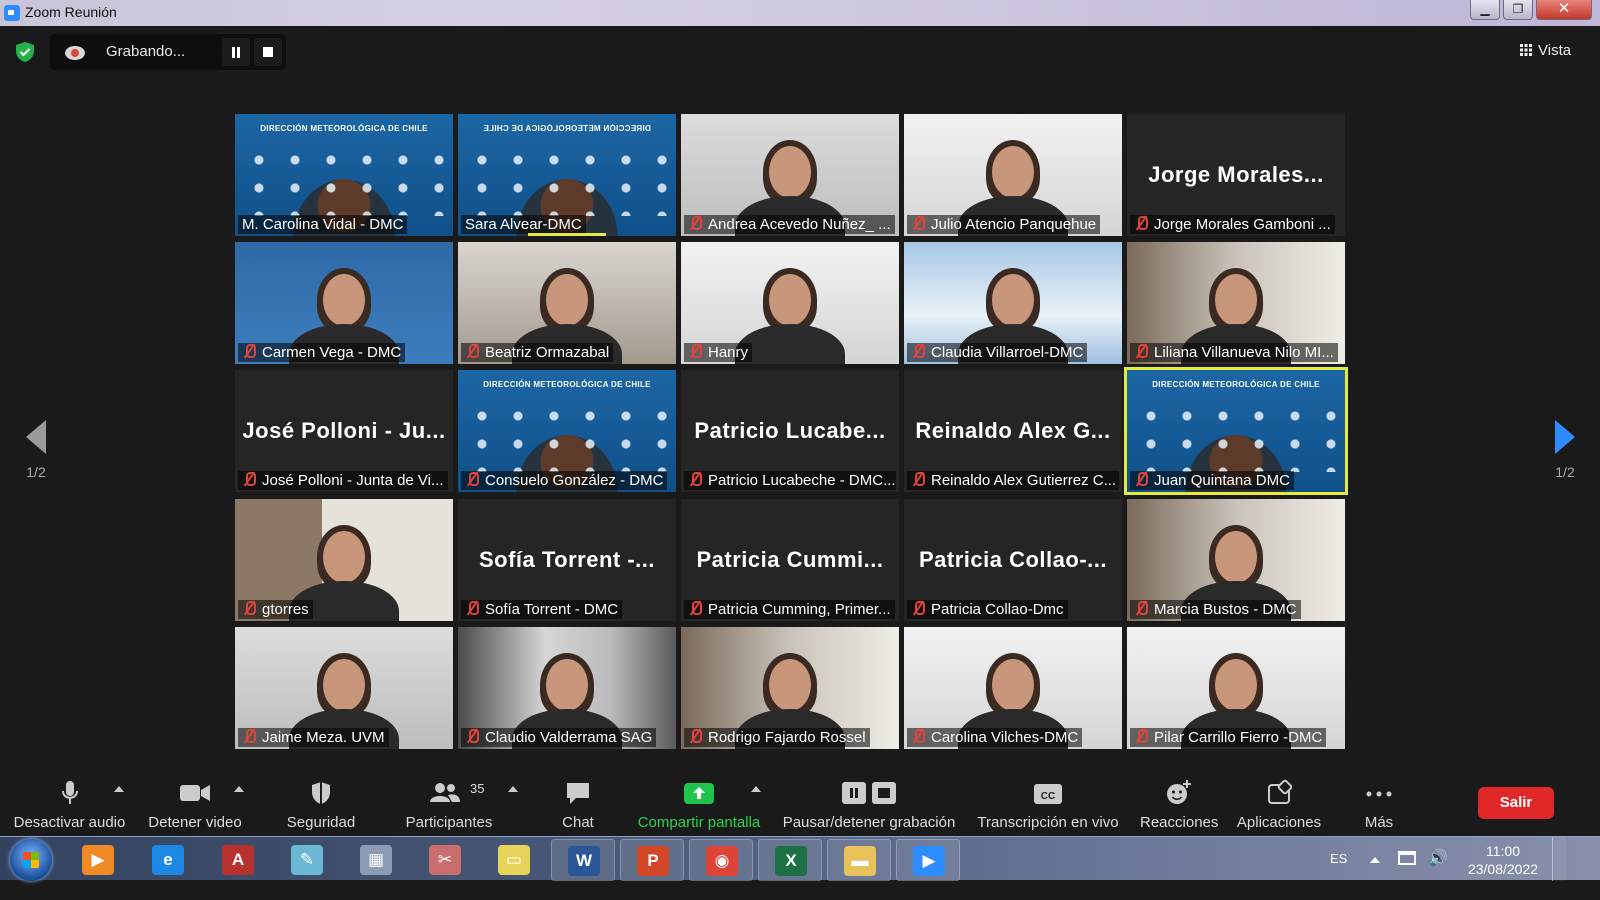  I want to click on taskbar-app-button: ✂, so click(445, 860).